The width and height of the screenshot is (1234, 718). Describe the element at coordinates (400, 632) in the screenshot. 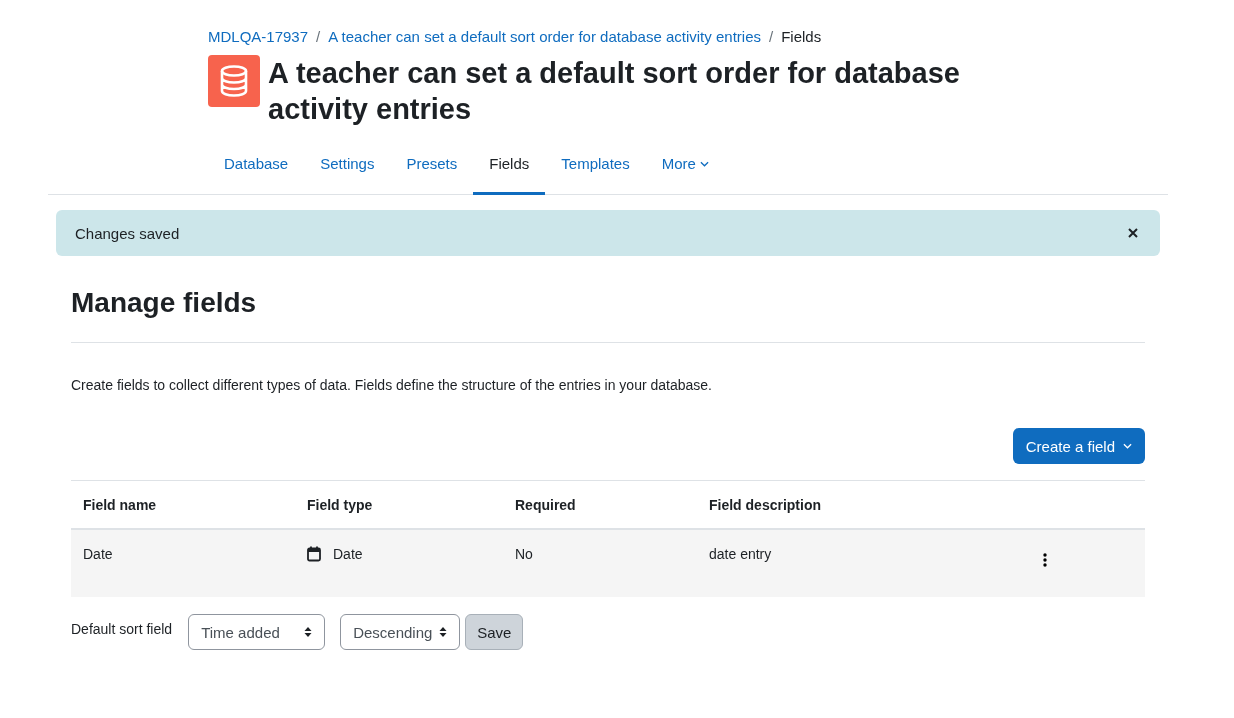

I see `sort-order-select: Descending` at that location.